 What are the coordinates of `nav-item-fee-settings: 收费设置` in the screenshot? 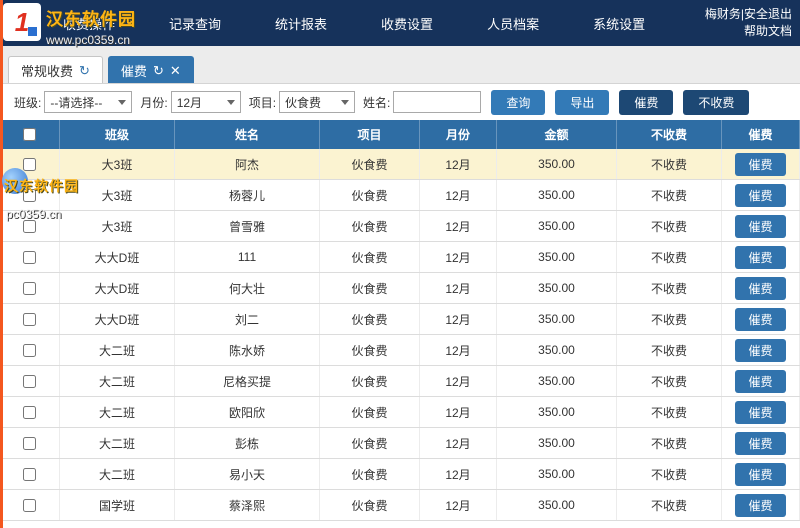 It's located at (407, 23).